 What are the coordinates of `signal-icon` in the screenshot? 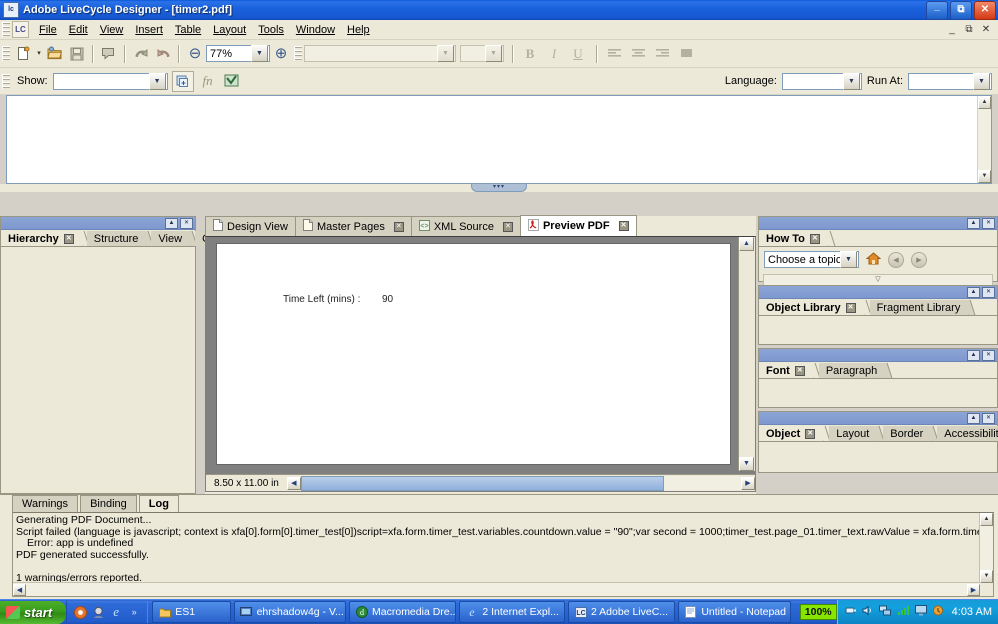 It's located at (903, 612).